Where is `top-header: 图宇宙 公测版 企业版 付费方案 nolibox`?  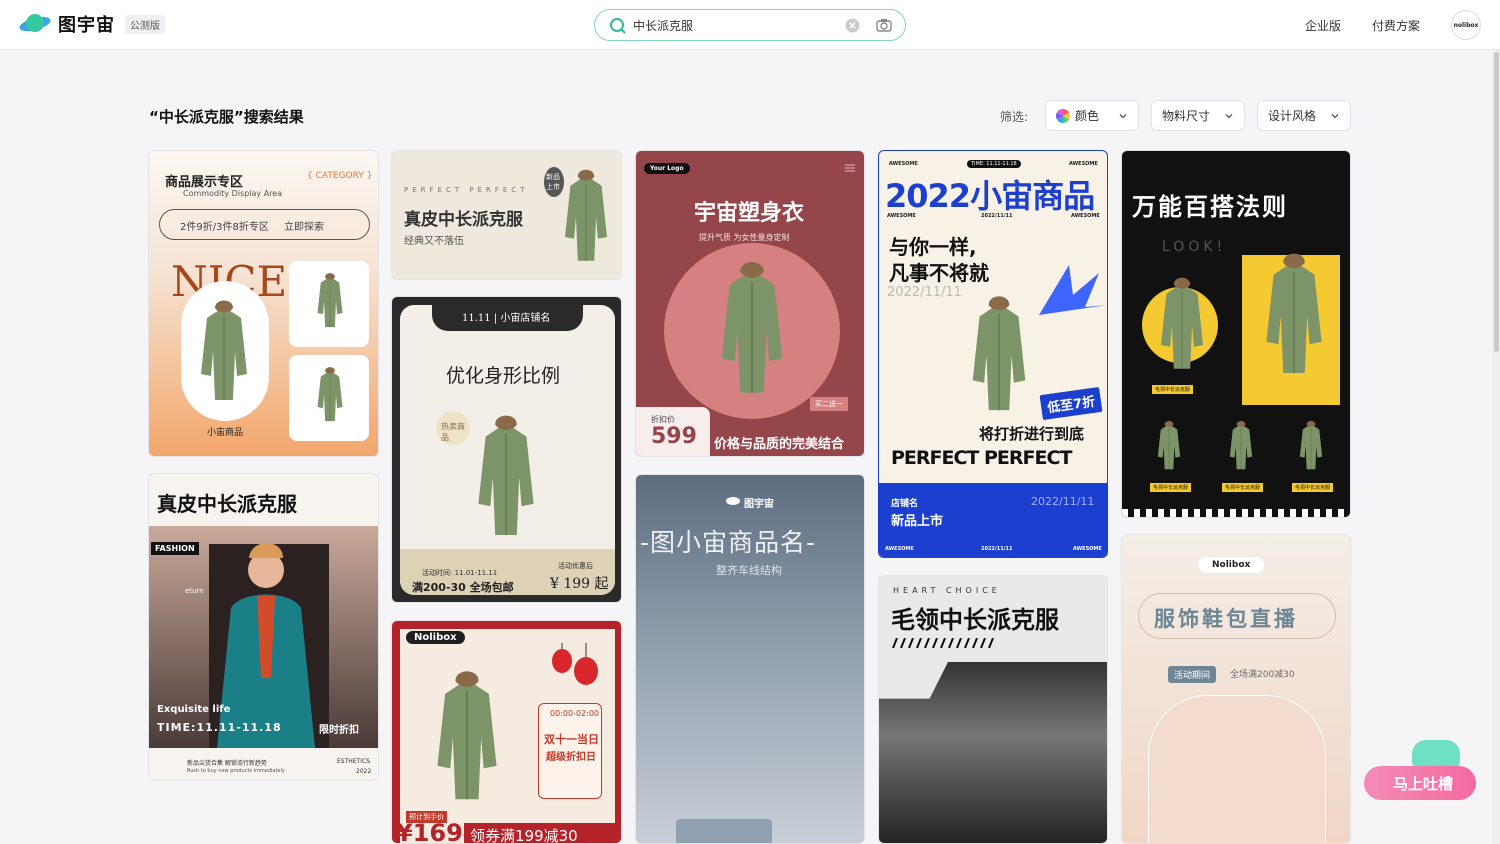
top-header: 图宇宙 公测版 企业版 付费方案 nolibox is located at coordinates (750, 25).